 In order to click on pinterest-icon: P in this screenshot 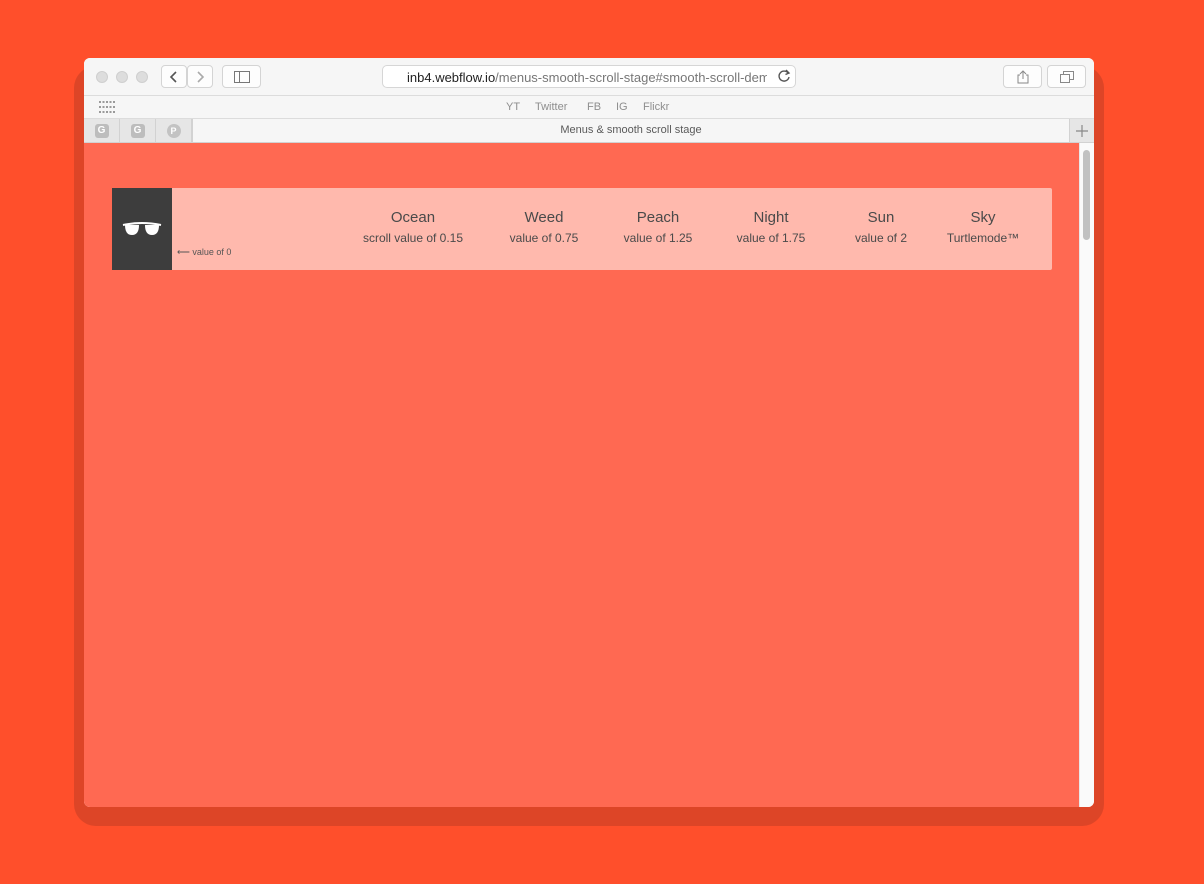, I will do `click(173, 130)`.